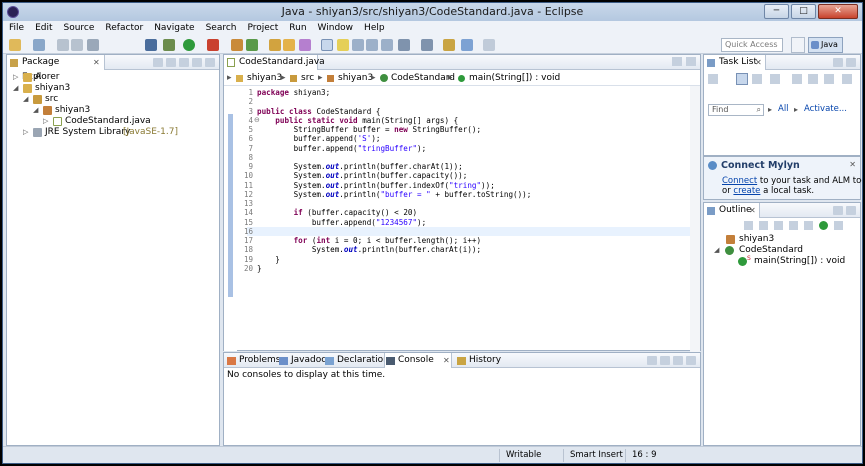 This screenshot has width=865, height=466. I want to click on connect-link: Connect, so click(739, 181).